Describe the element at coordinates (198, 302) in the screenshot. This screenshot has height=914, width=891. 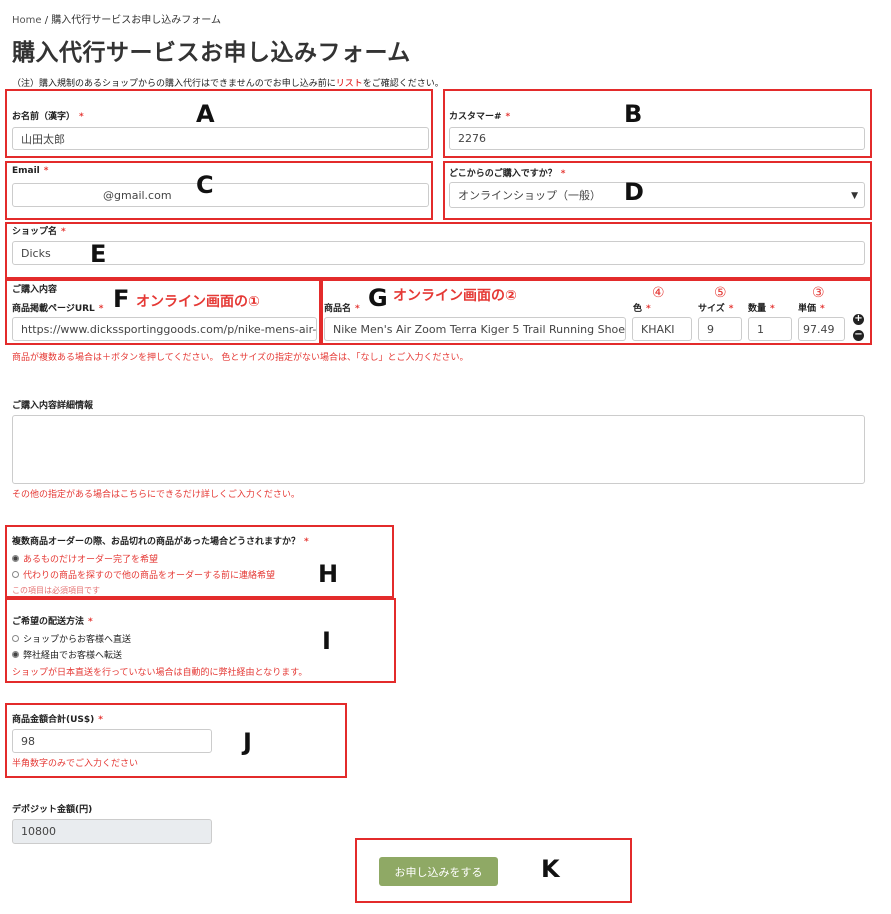
I see `annotation-online-screen-1: オンライン画面の①` at that location.